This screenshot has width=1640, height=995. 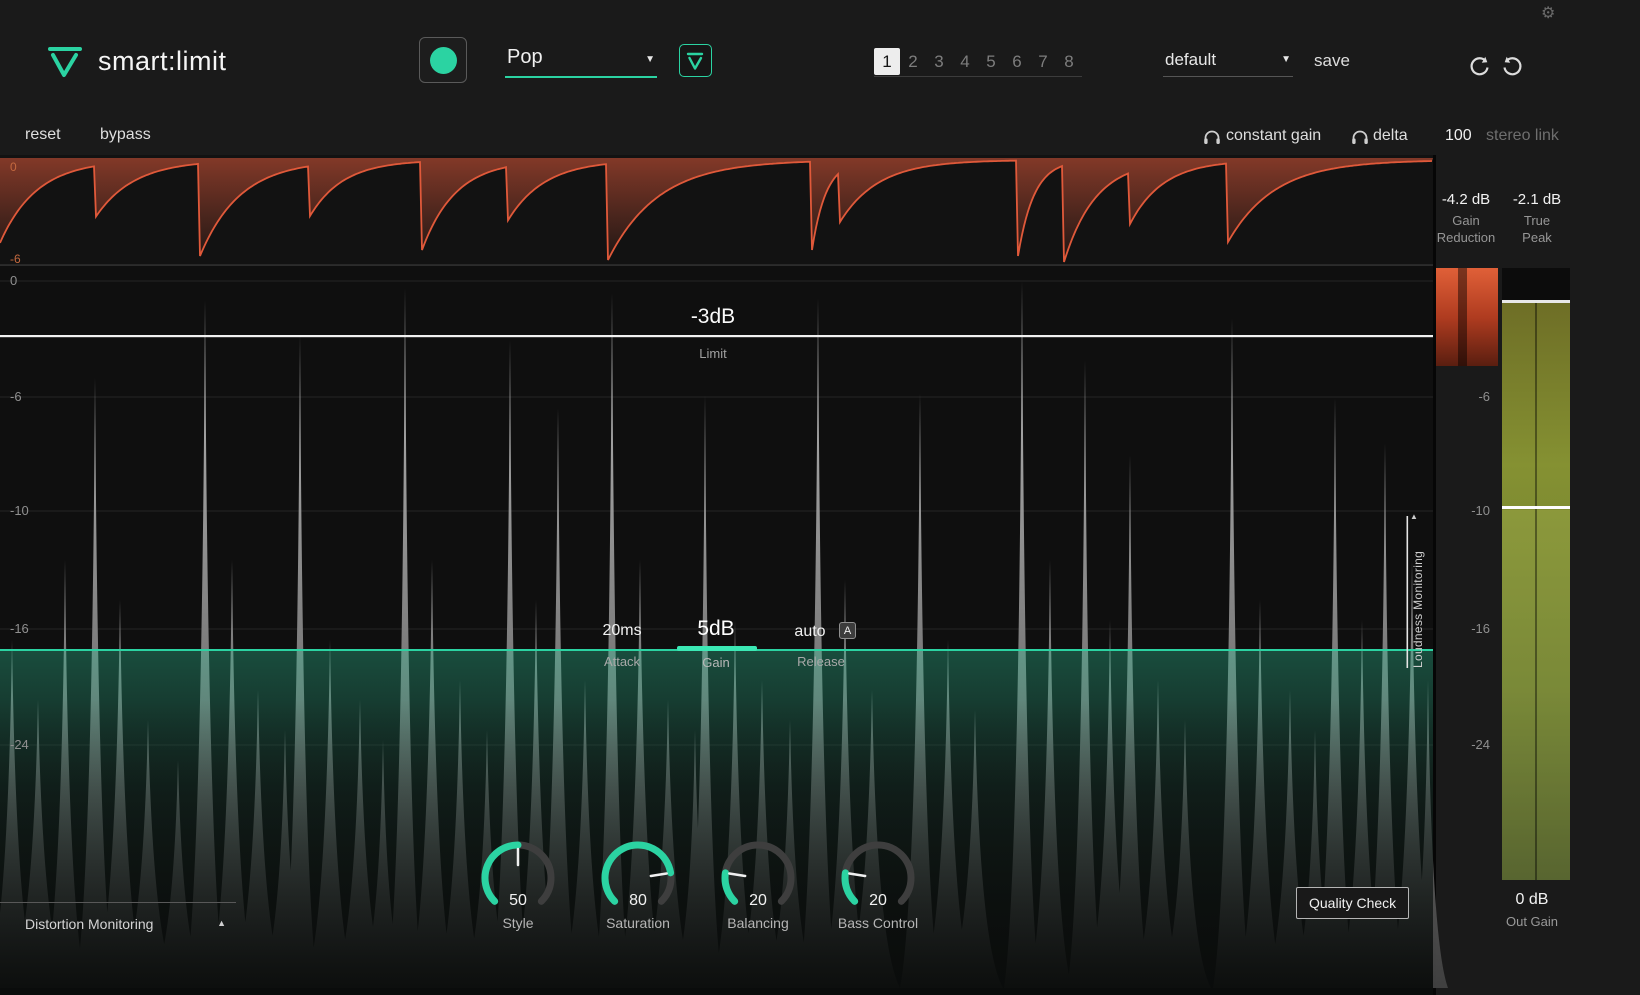 What do you see at coordinates (1458, 136) in the screenshot?
I see `stereo-link-value: 100` at bounding box center [1458, 136].